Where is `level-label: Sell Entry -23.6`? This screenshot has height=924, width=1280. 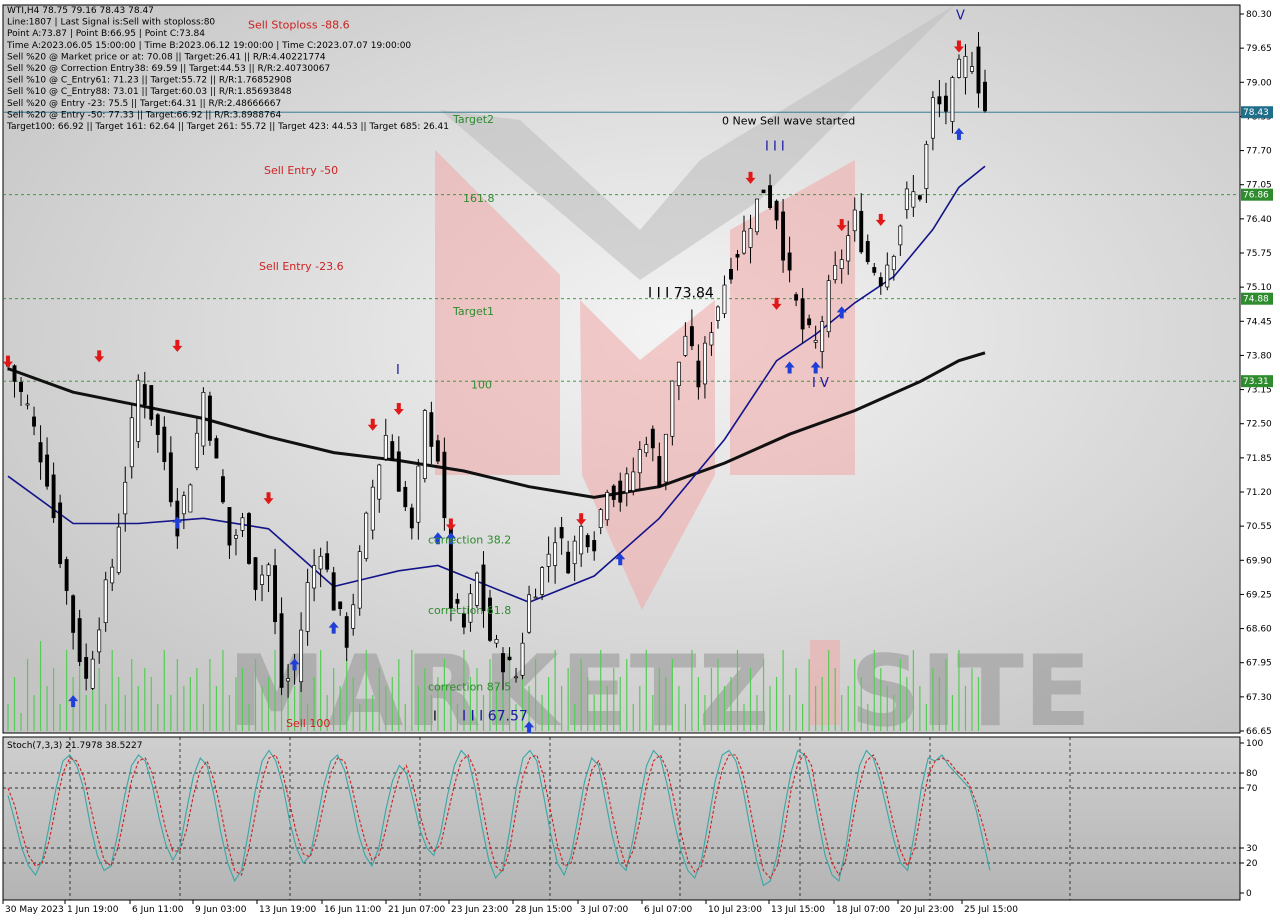
level-label: Sell Entry -23.6 is located at coordinates (301, 266).